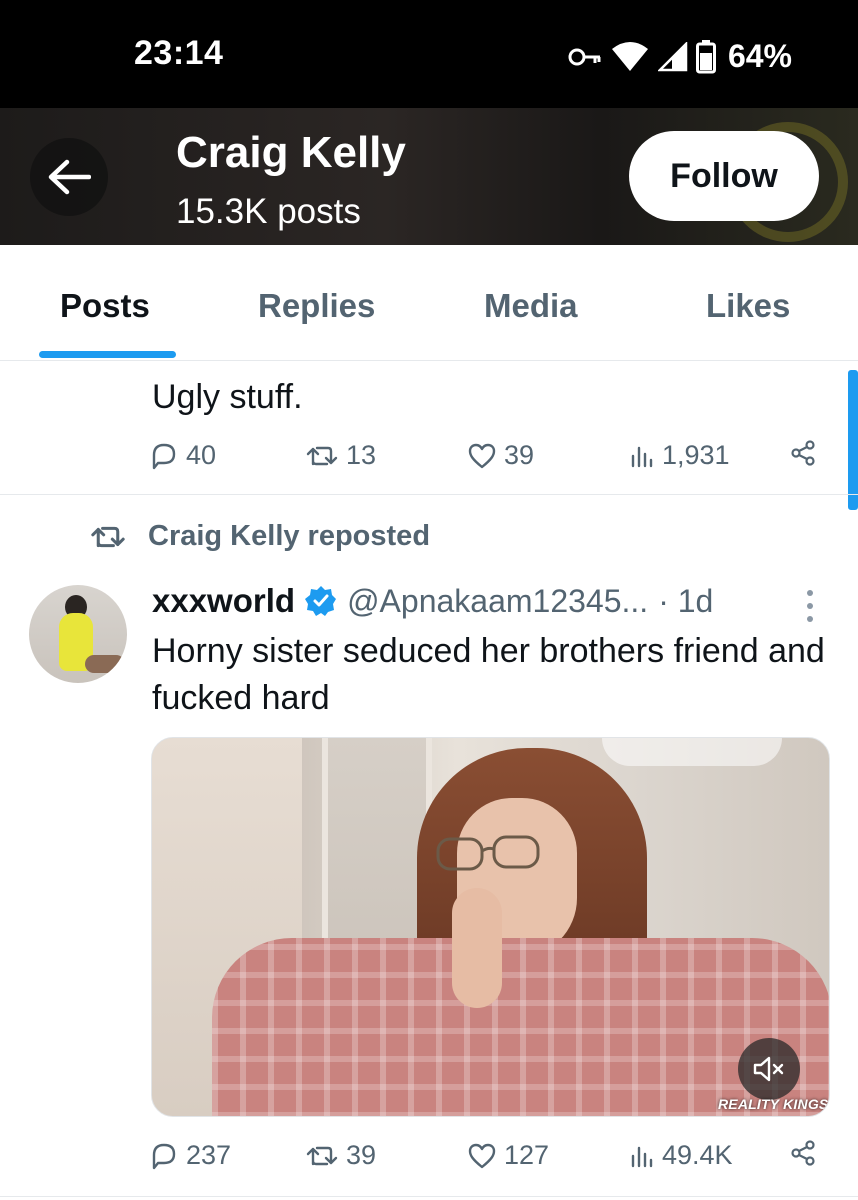 Image resolution: width=858 pixels, height=1200 pixels. I want to click on follow-button: Follow, so click(724, 176).